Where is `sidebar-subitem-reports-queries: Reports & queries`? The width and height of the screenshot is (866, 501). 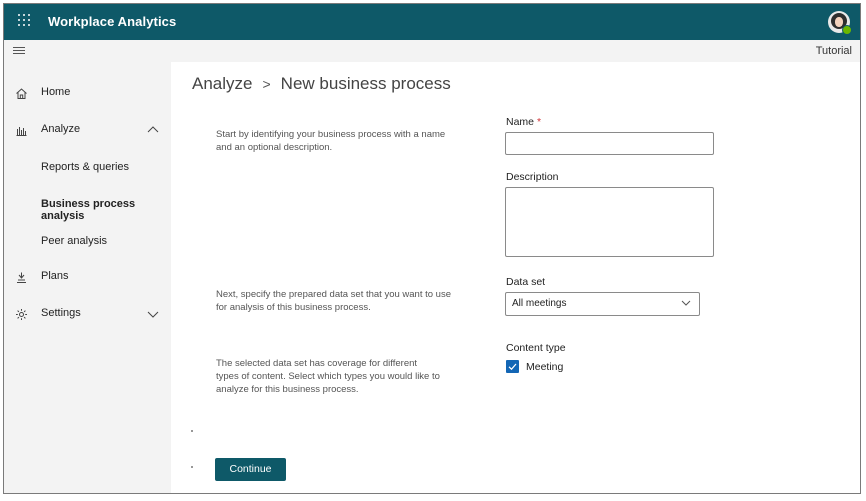 sidebar-subitem-reports-queries: Reports & queries is located at coordinates (85, 167).